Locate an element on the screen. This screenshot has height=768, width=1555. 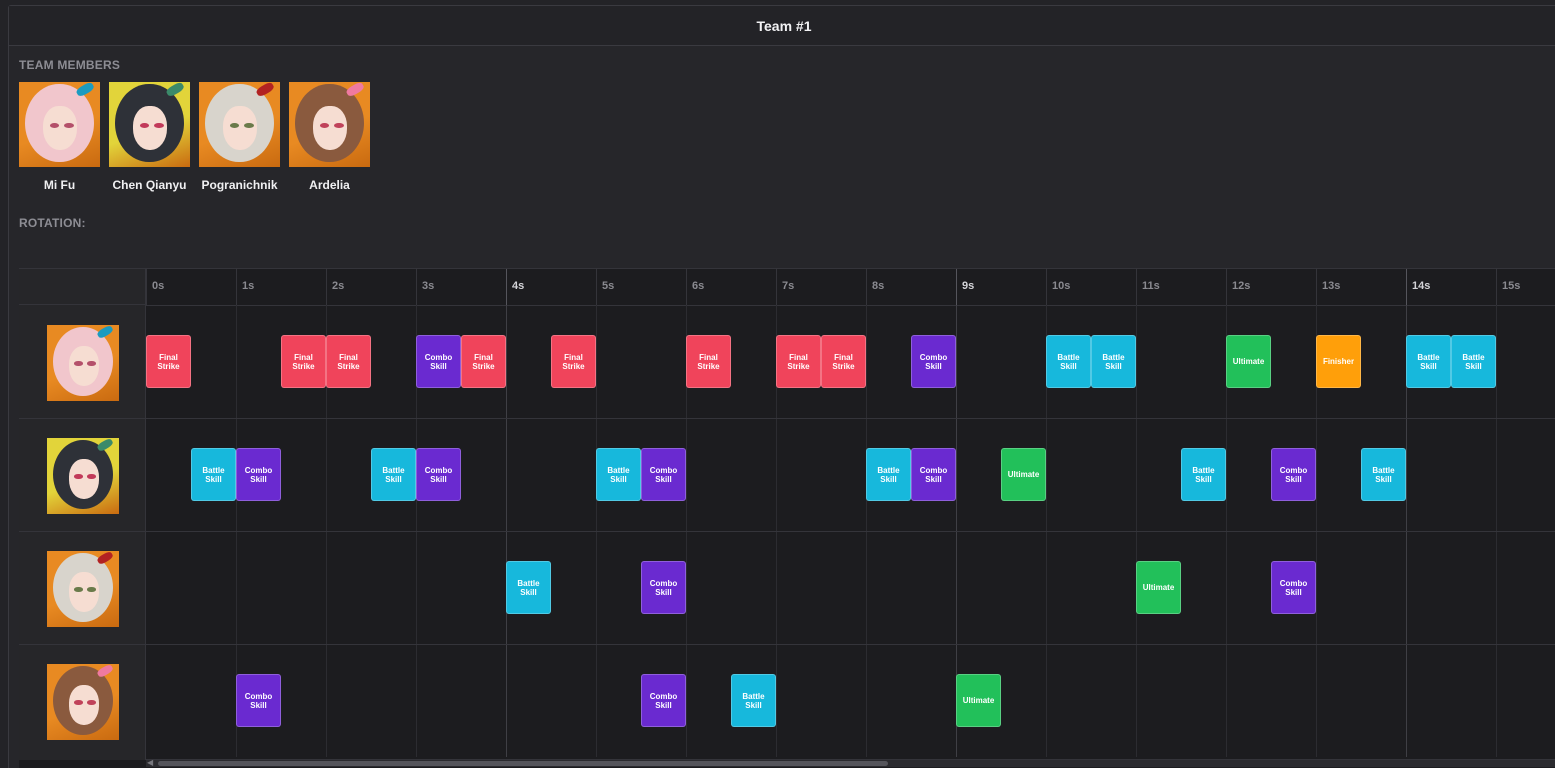
panel-title: Team #1 is located at coordinates (784, 25).